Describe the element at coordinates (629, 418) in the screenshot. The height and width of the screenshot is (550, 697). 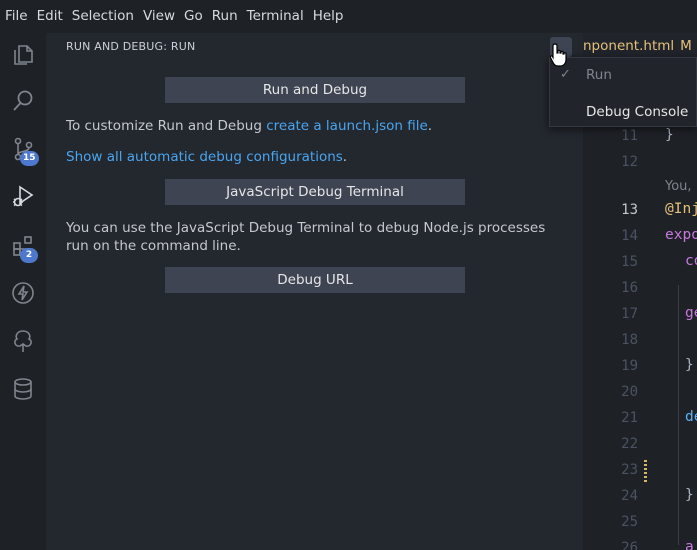
I see `line-number: 21` at that location.